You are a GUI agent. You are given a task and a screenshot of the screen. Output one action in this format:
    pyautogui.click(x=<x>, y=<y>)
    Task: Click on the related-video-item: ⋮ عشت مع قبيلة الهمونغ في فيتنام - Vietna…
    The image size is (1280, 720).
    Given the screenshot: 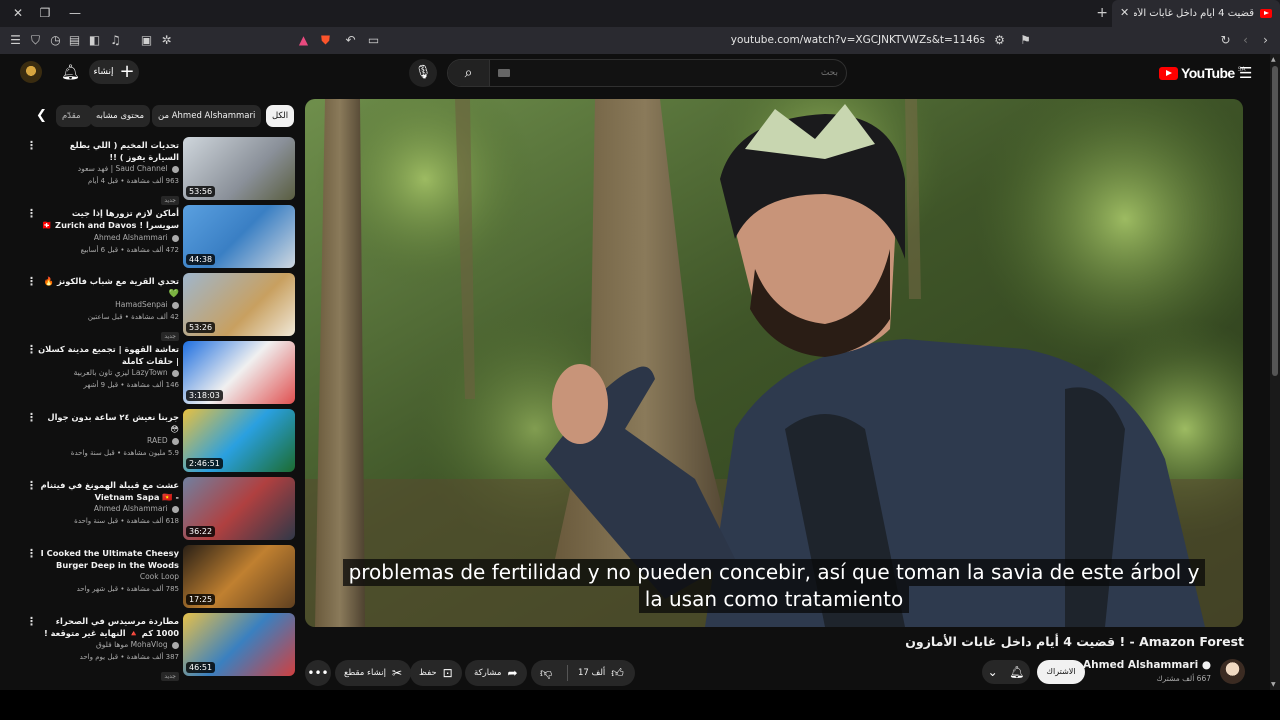 What is the action you would take?
    pyautogui.click(x=160, y=509)
    